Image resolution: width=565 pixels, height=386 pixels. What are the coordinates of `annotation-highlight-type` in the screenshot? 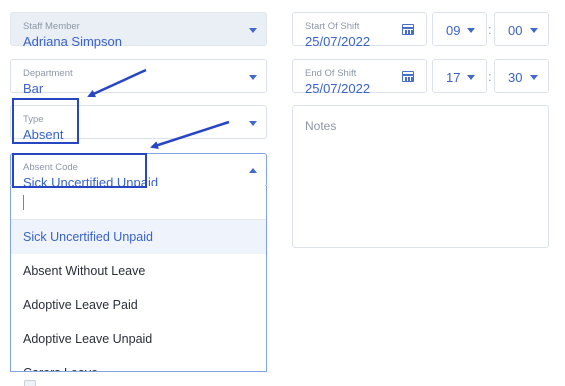 It's located at (45, 121).